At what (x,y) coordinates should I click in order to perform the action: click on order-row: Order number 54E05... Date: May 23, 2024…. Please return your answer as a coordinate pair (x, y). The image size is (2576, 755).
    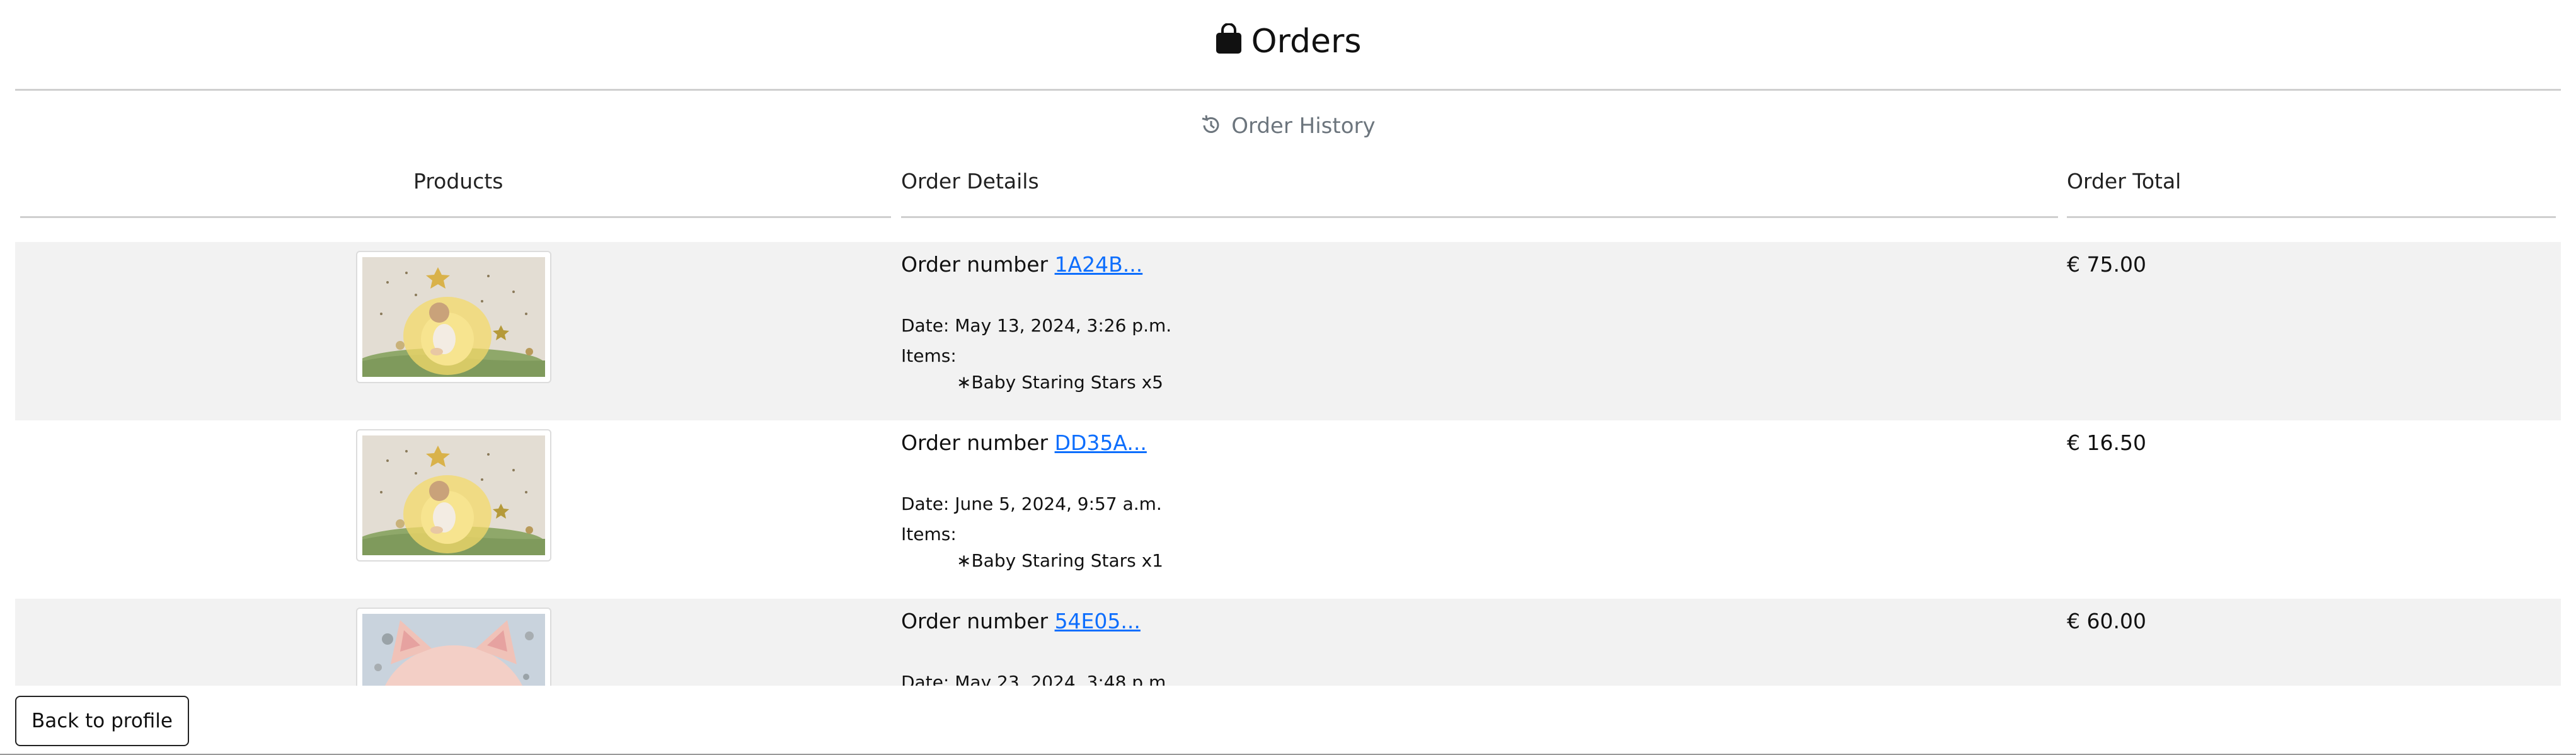
    Looking at the image, I should click on (1288, 643).